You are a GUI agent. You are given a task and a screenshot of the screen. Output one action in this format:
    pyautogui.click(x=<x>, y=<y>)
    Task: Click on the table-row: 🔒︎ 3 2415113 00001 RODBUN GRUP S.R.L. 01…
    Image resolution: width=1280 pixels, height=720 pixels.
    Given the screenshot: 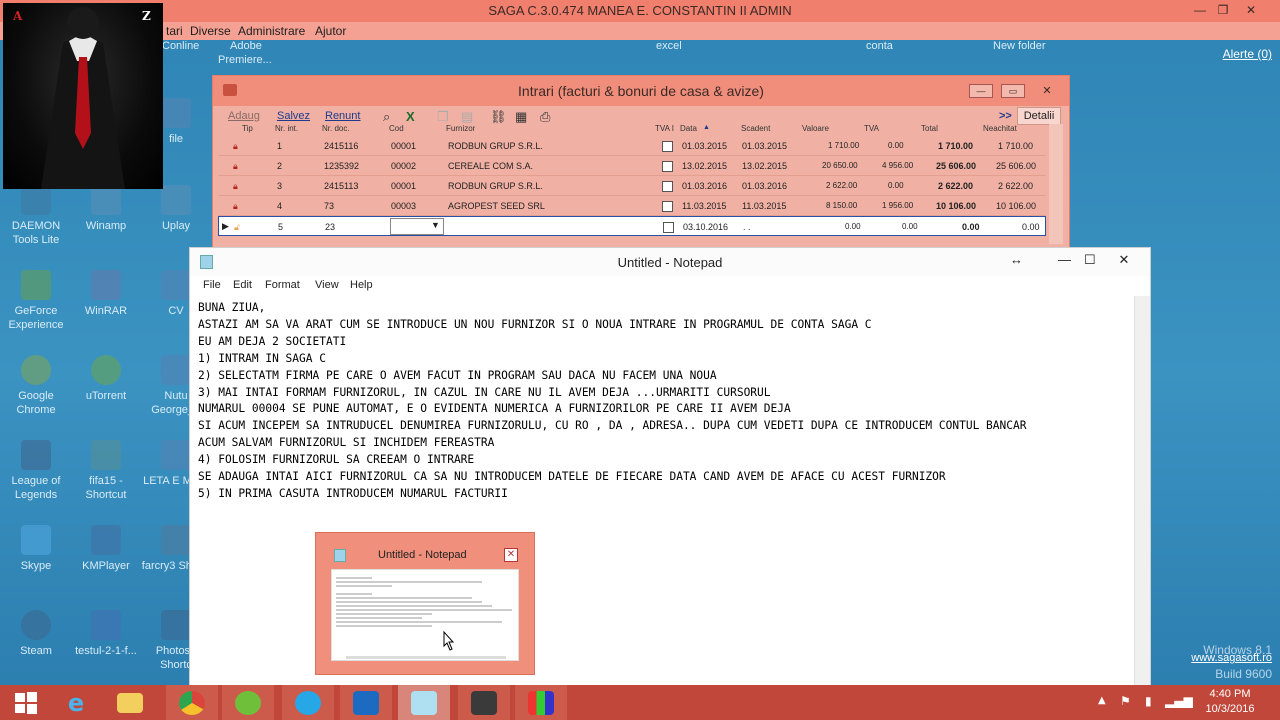 What is the action you would take?
    pyautogui.click(x=632, y=186)
    